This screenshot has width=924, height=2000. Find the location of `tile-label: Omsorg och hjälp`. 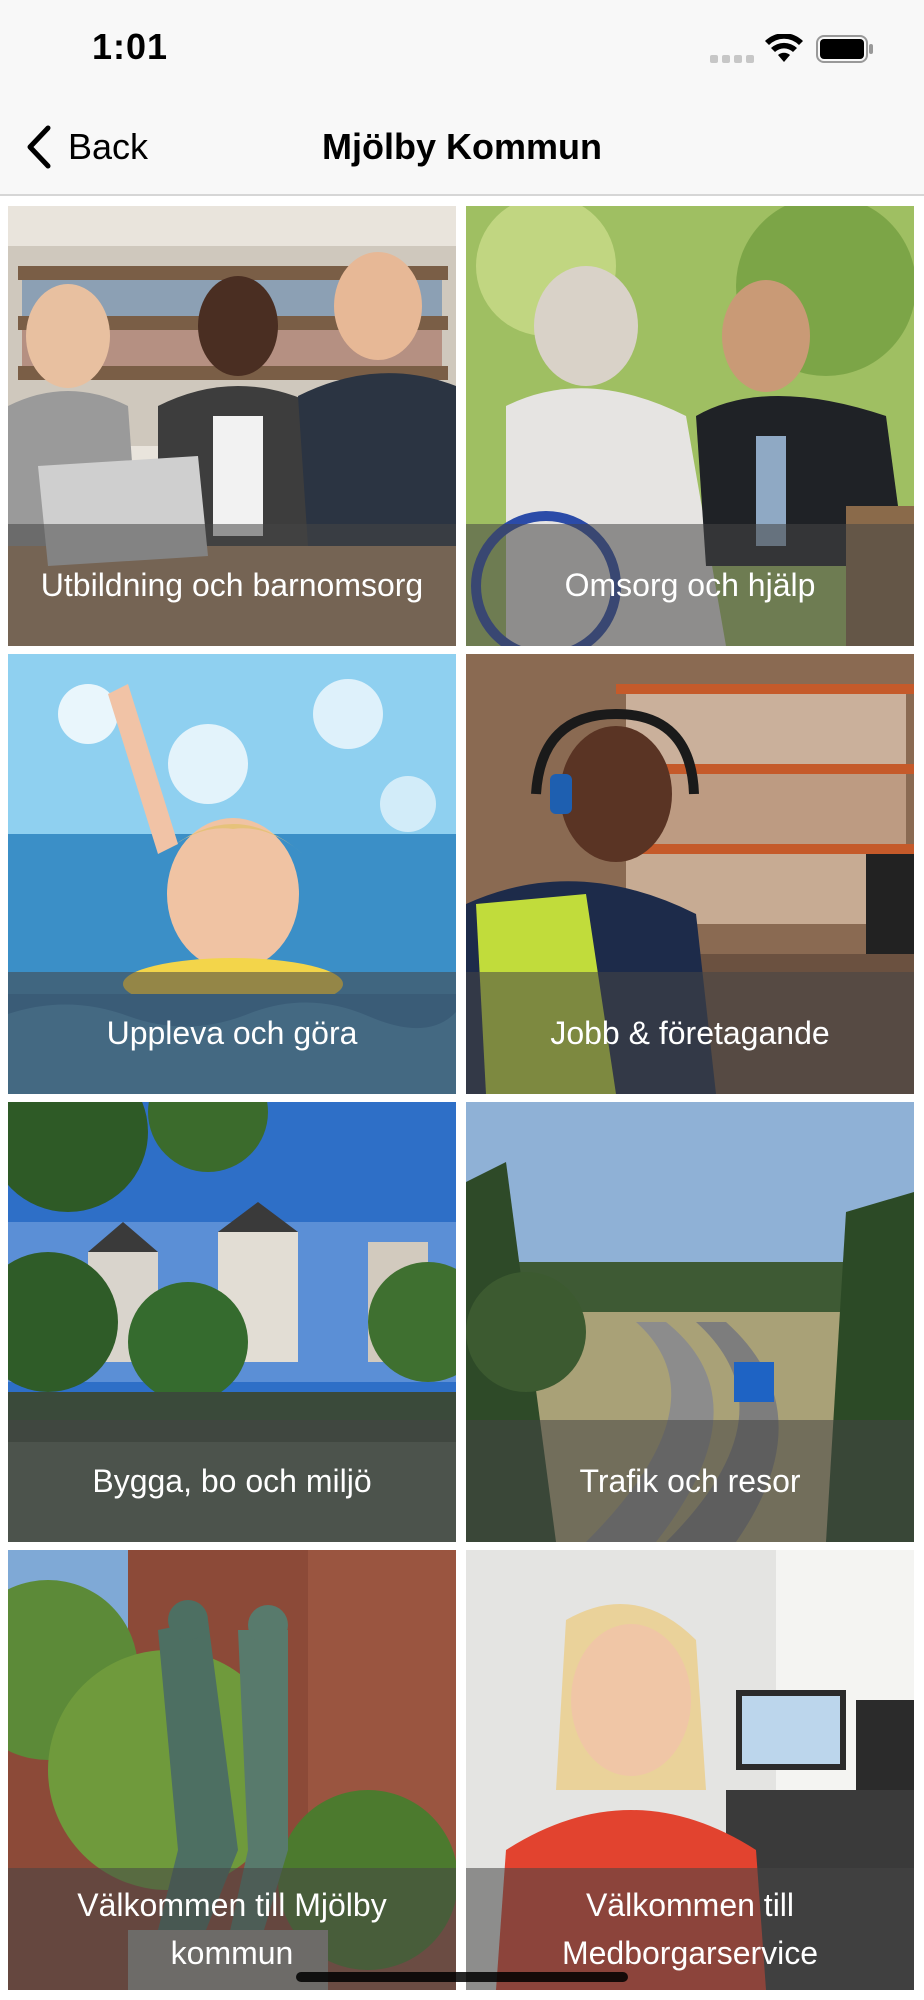

tile-label: Omsorg och hjälp is located at coordinates (690, 585).